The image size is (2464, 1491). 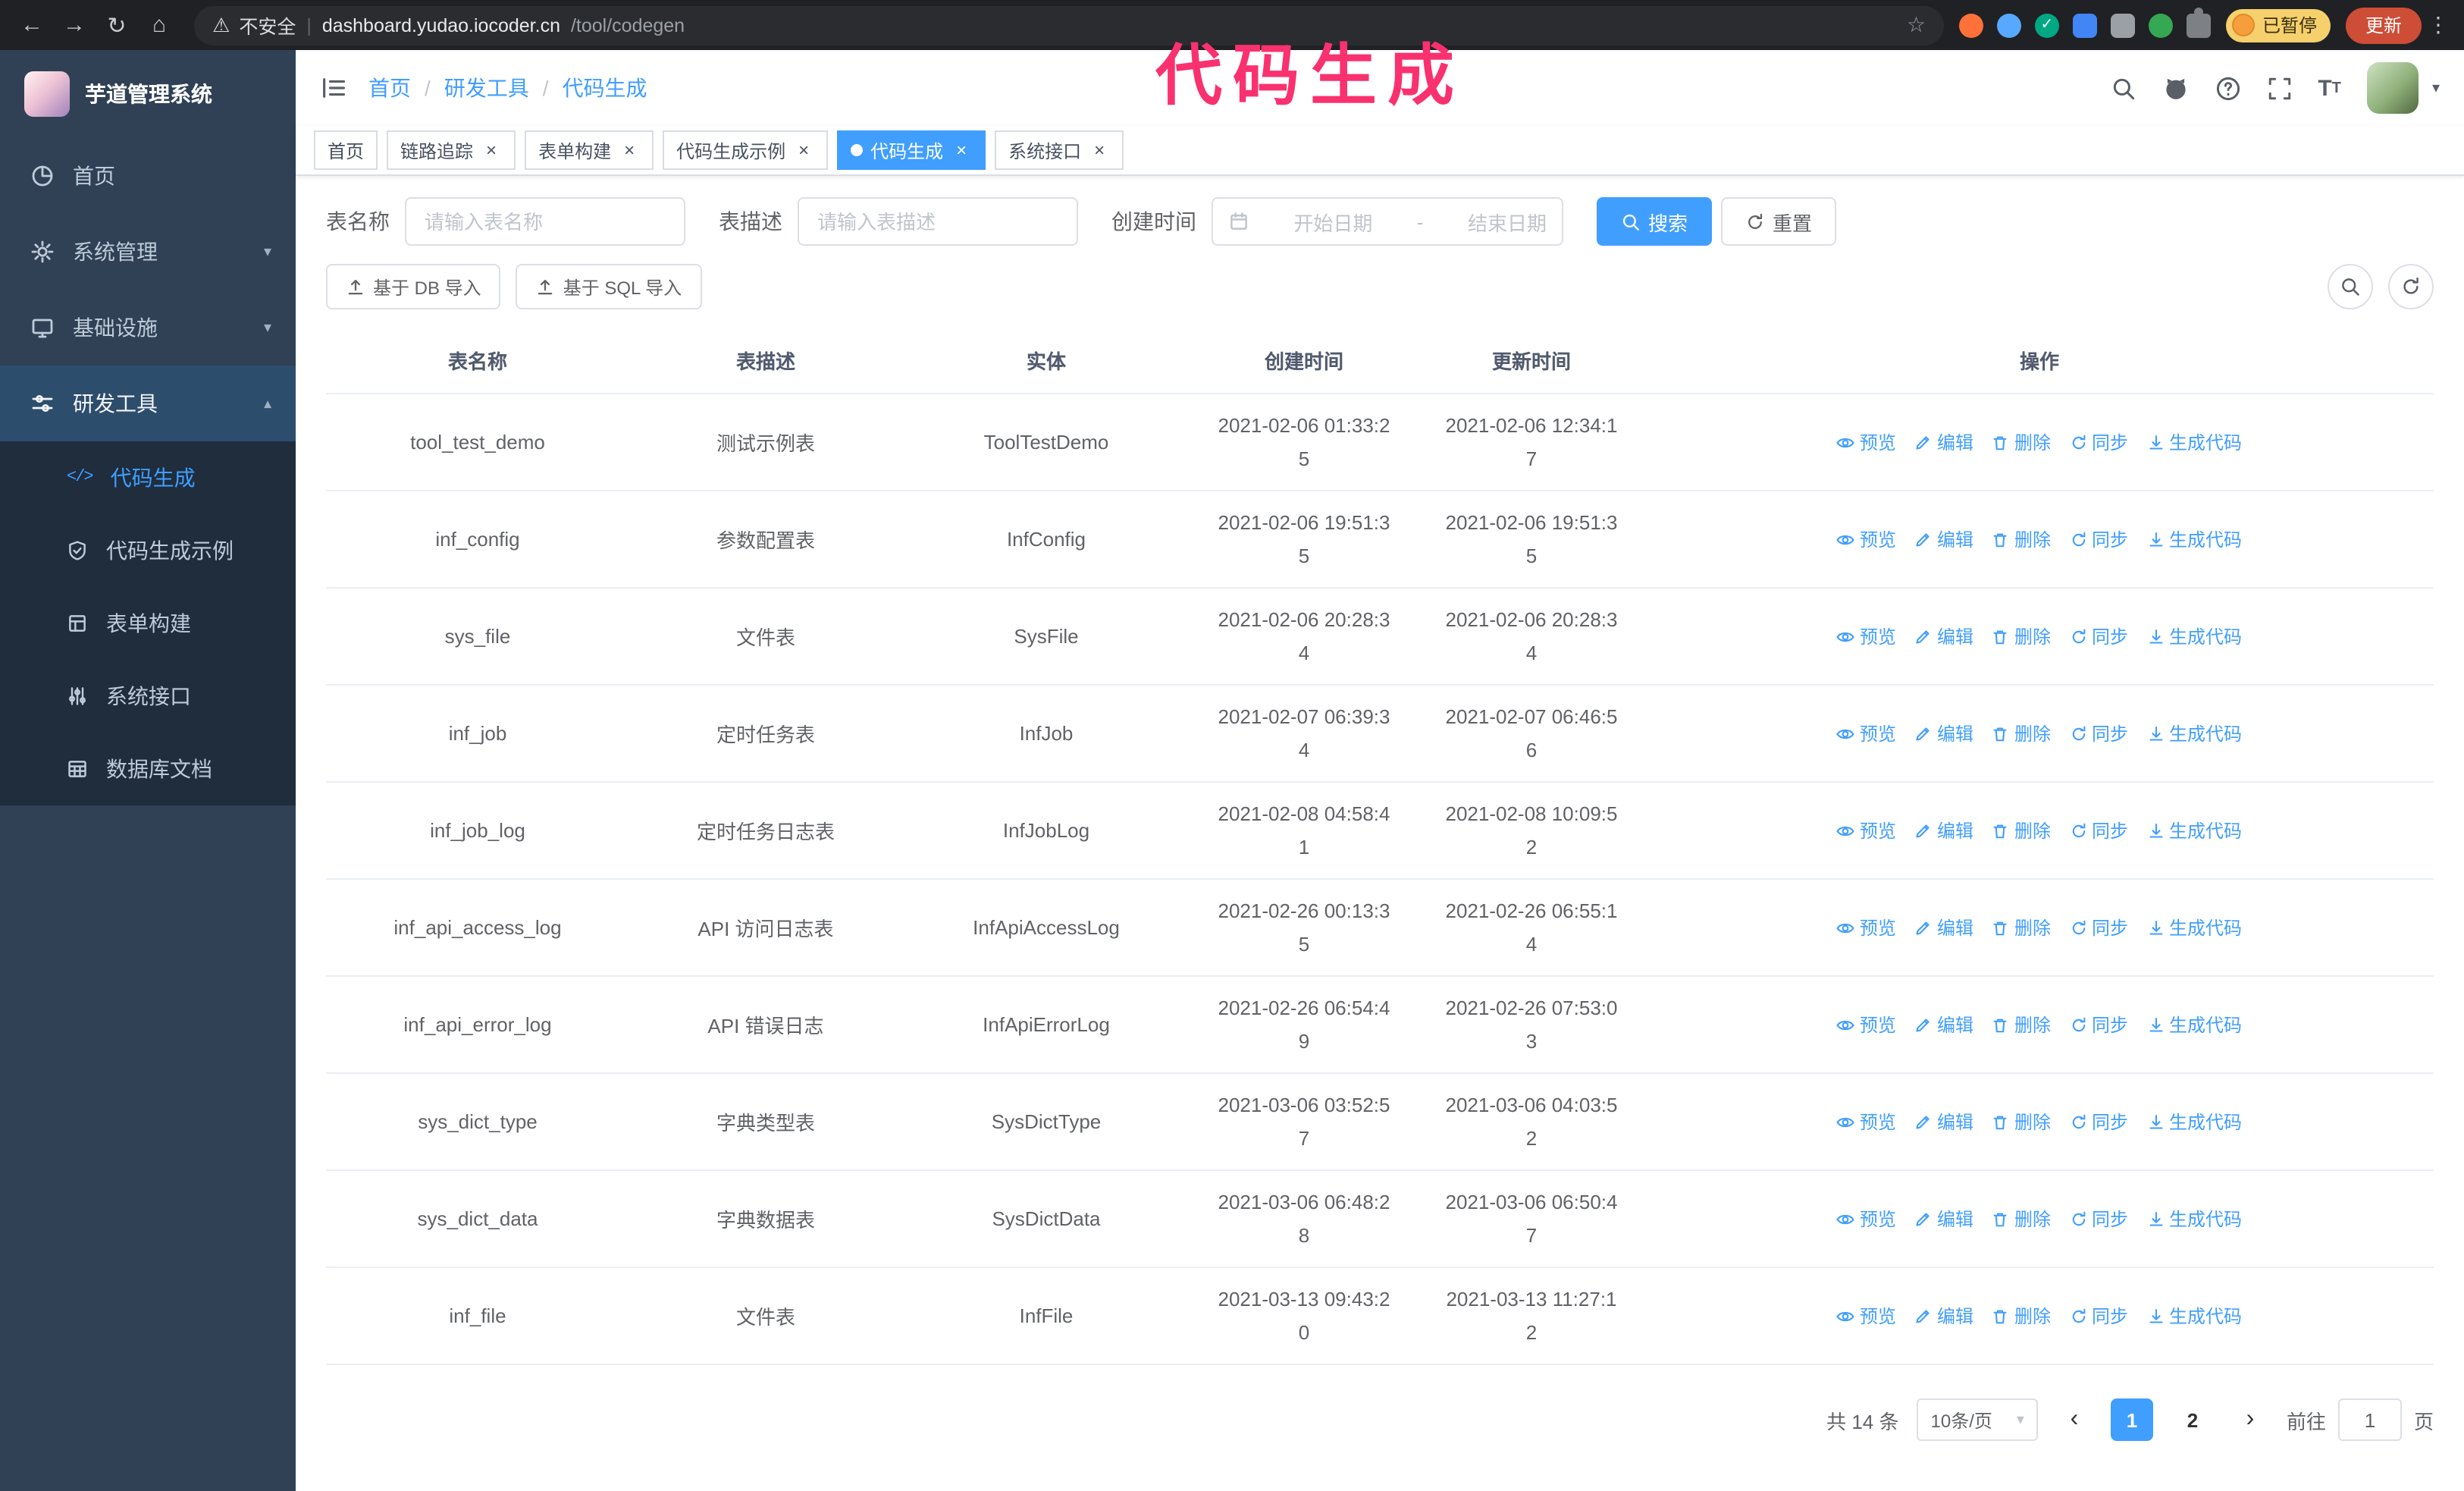 What do you see at coordinates (148, 403) in the screenshot?
I see `sidebar-item-devtools: 研发工具 ▾` at bounding box center [148, 403].